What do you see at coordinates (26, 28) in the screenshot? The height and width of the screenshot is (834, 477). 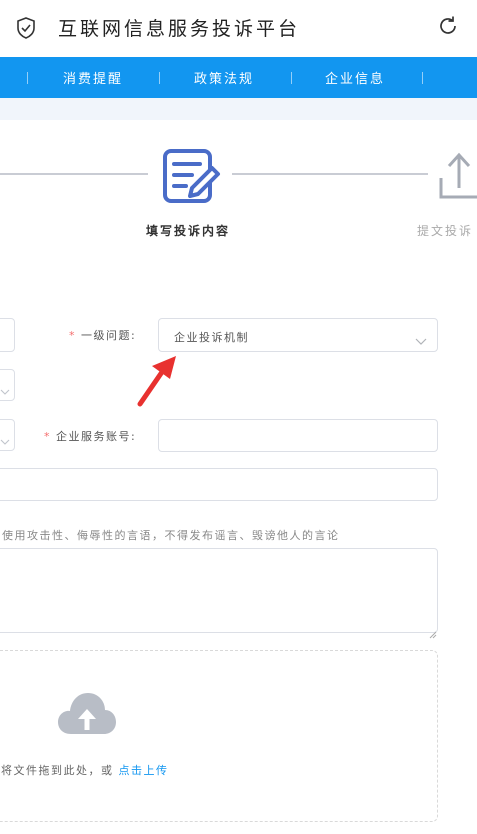 I see `shield-check-icon` at bounding box center [26, 28].